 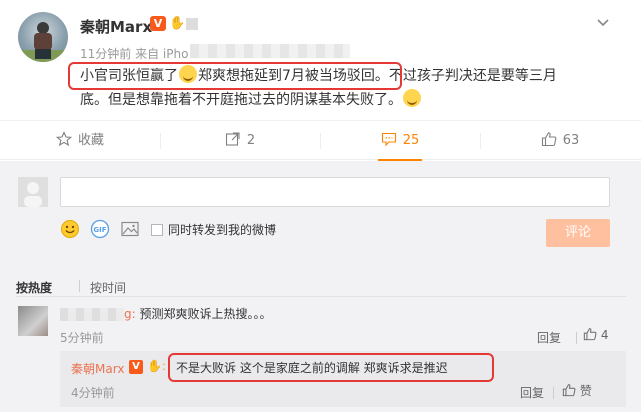 I want to click on chevron-down-icon, so click(x=603, y=22).